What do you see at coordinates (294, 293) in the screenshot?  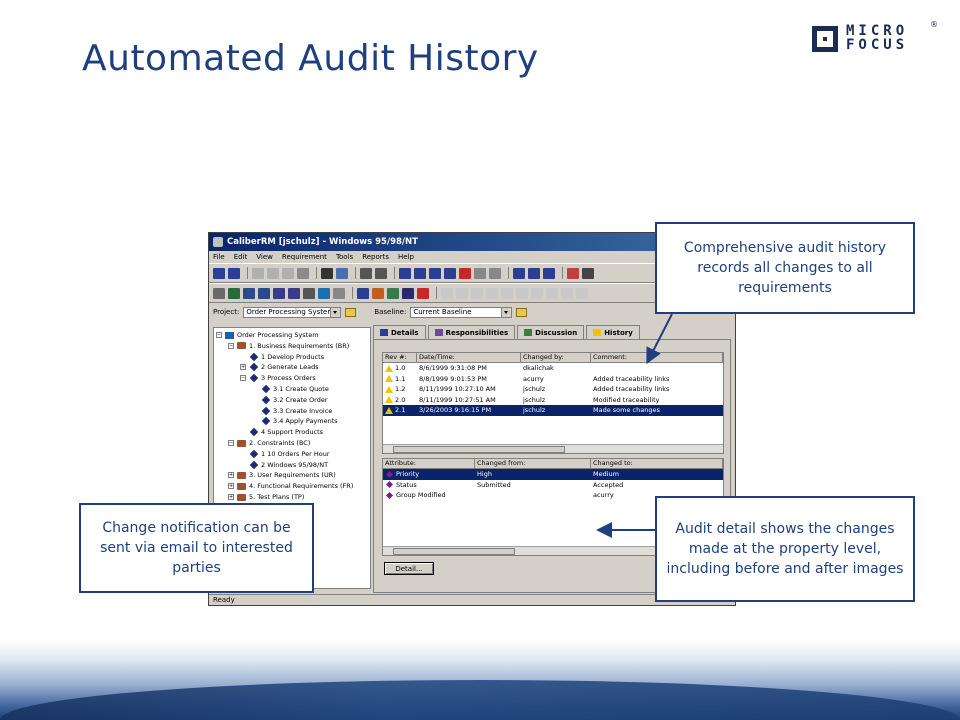 I see `matrix-icon` at bounding box center [294, 293].